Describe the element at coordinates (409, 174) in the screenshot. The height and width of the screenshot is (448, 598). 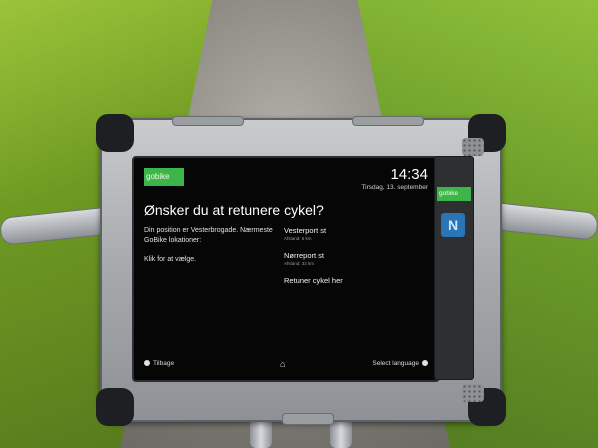
I see `clock-time: 14:34` at that location.